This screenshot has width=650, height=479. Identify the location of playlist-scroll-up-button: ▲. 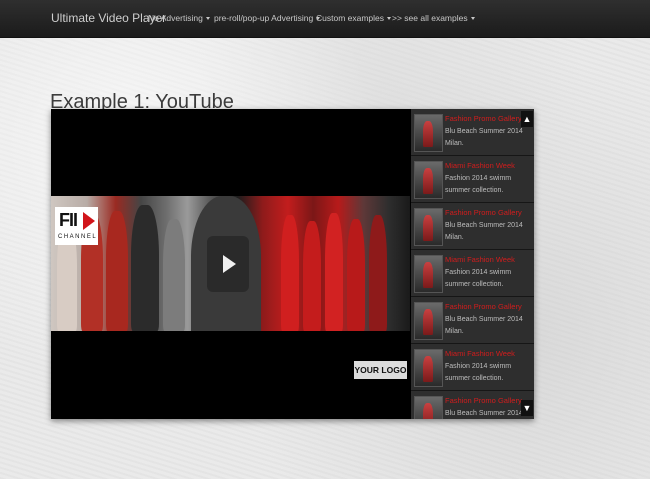
(527, 119).